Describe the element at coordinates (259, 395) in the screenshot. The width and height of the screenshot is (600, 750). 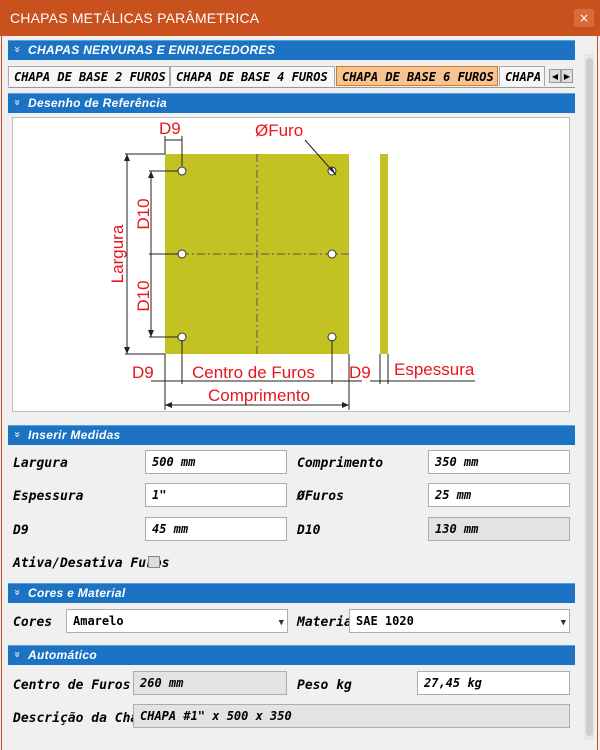
I see `label-comprimento: Comprimento` at that location.